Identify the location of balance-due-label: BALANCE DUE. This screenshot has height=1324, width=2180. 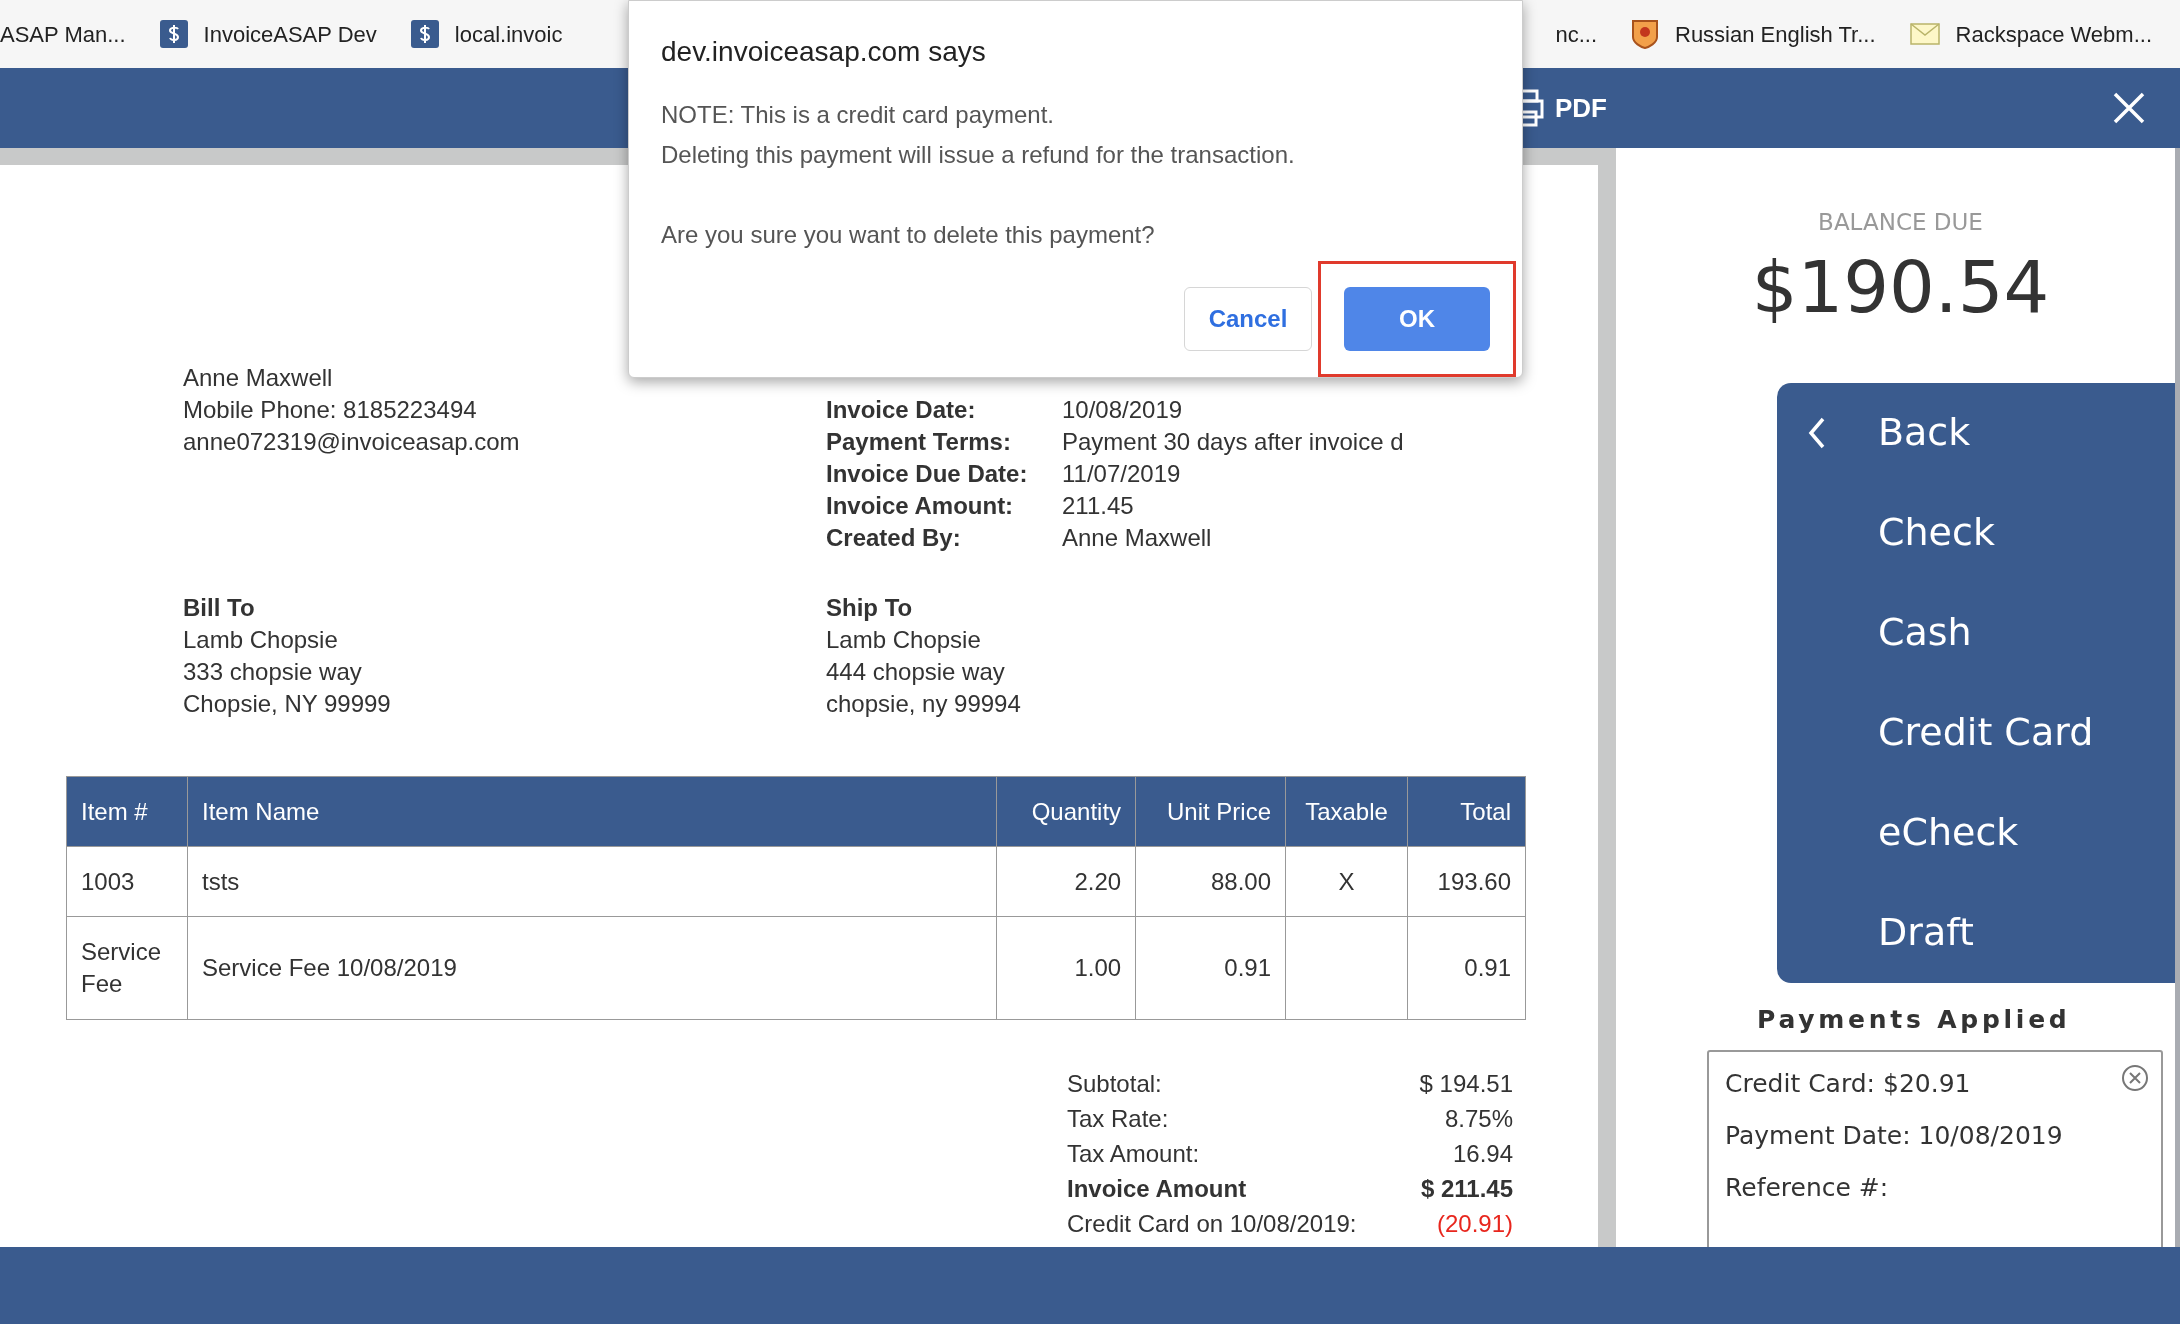
(1900, 222).